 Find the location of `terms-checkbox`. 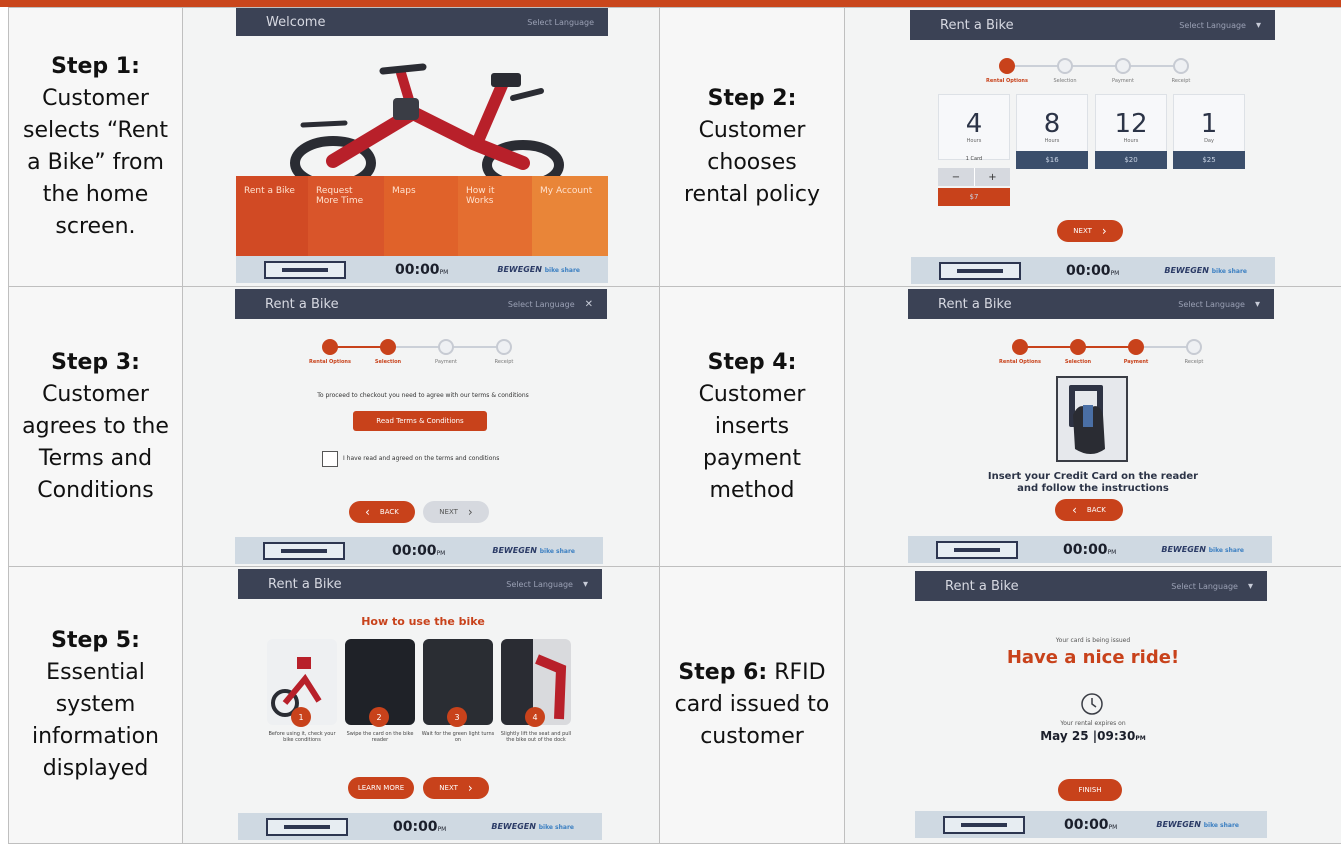

terms-checkbox is located at coordinates (330, 459).